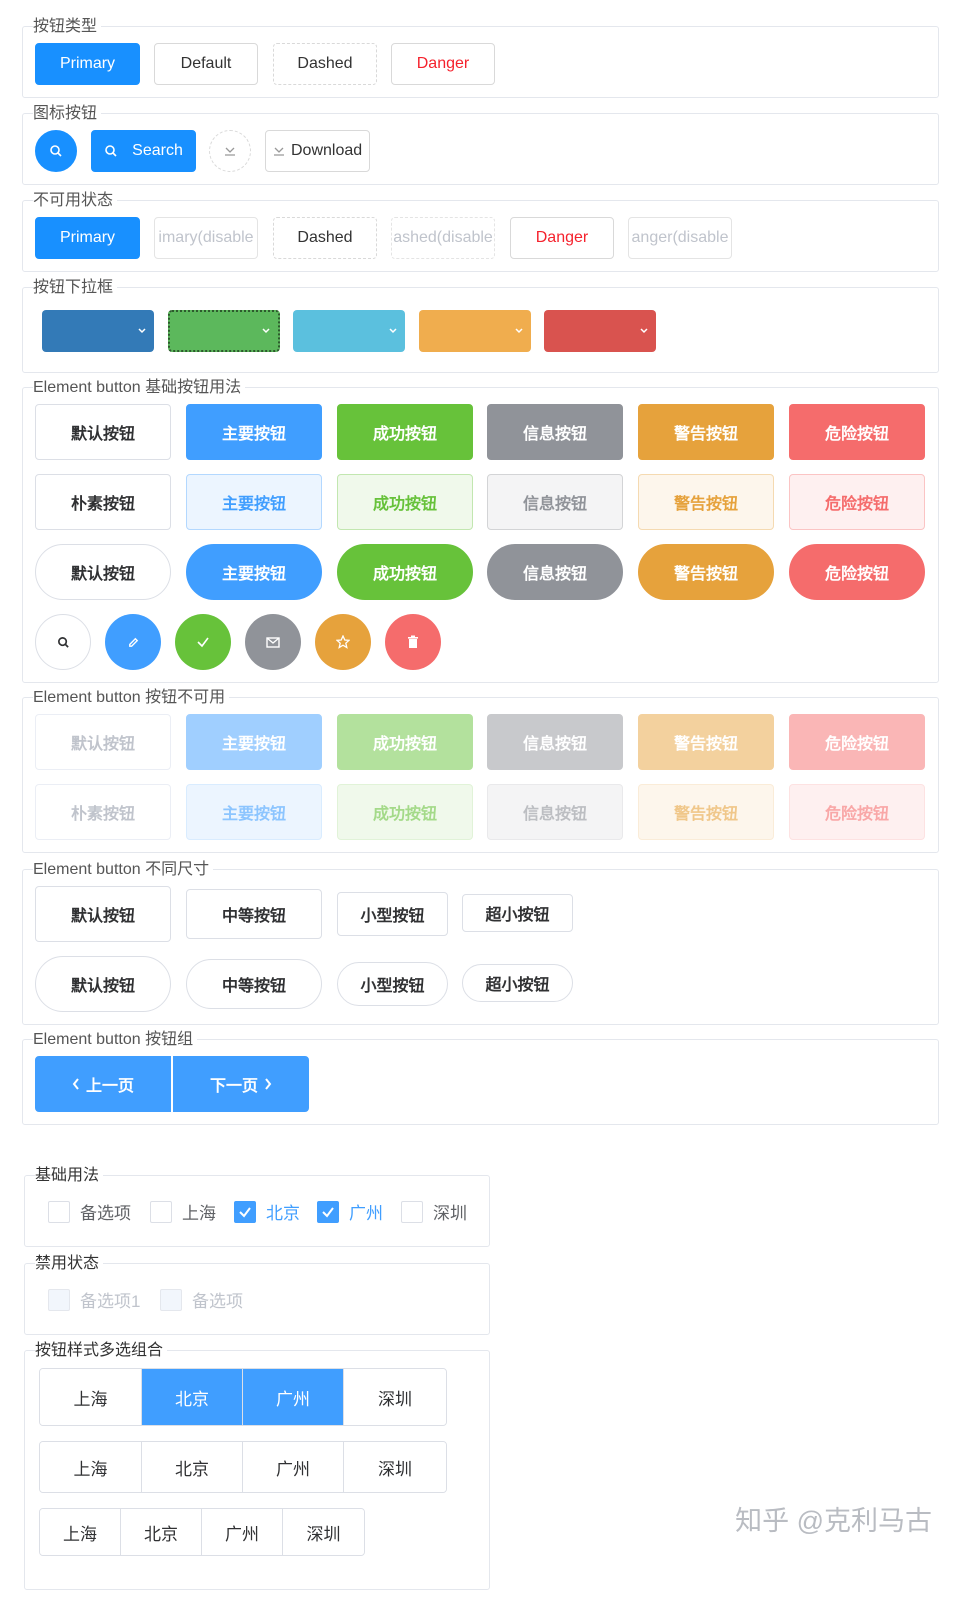 The height and width of the screenshot is (1600, 974). Describe the element at coordinates (517, 983) in the screenshot. I see `round-mini-size-button: 超小按钮` at that location.